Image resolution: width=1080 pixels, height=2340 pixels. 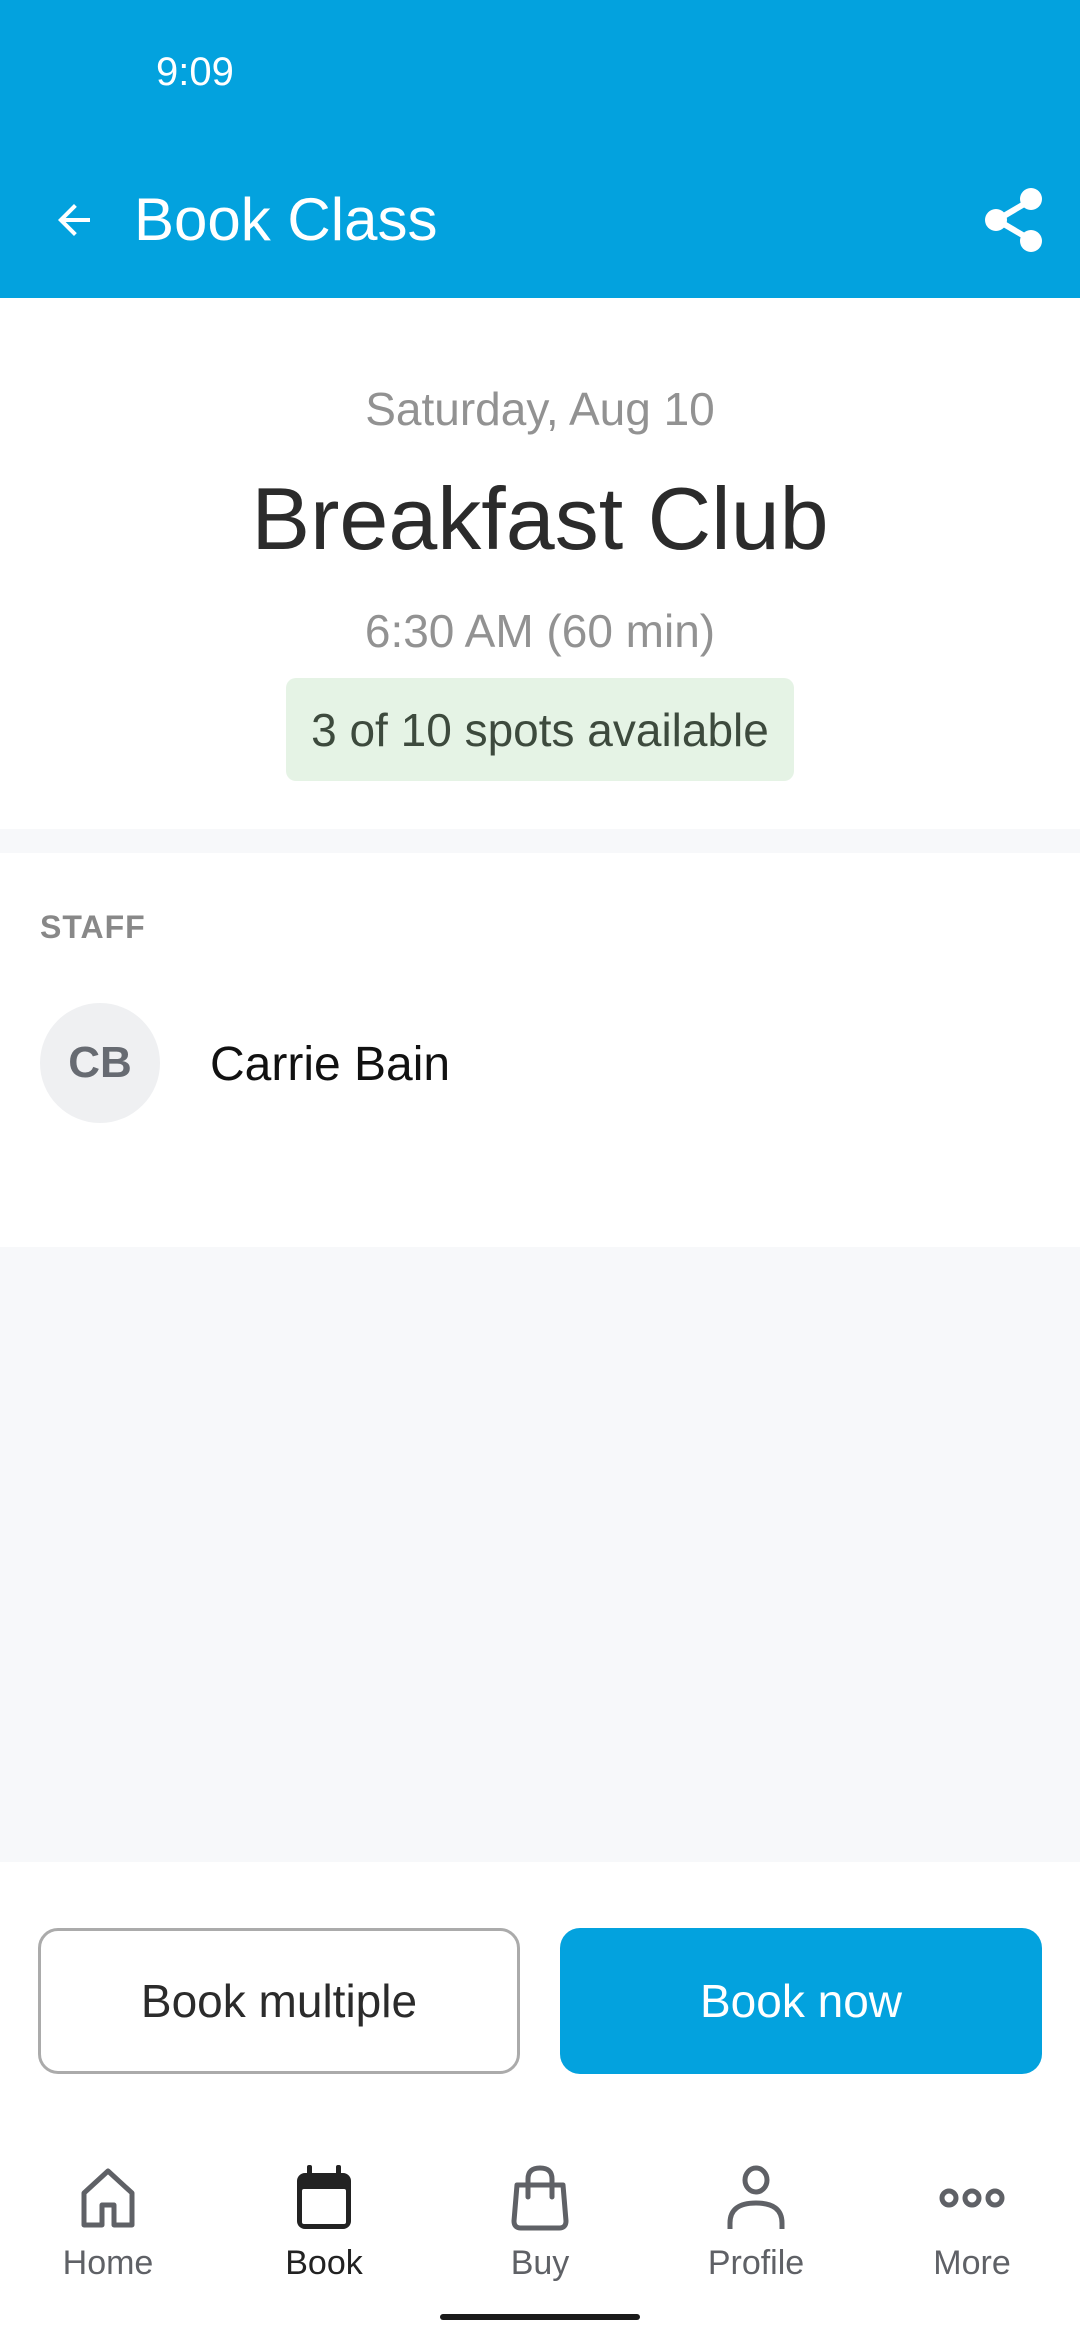 I want to click on nav-label-profile: Profile, so click(x=756, y=2263).